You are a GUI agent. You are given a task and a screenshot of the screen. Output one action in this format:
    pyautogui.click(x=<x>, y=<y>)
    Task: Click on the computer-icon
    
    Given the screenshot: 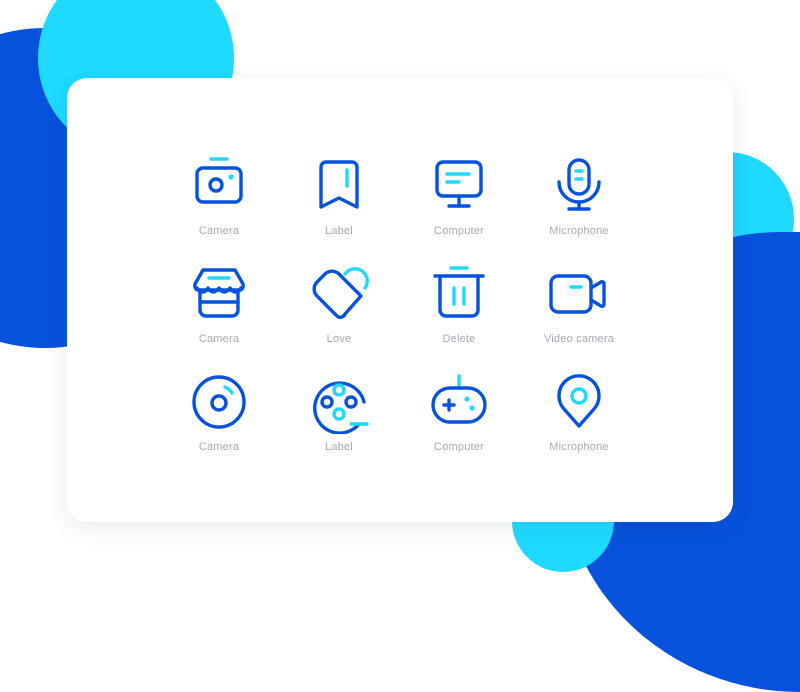 What is the action you would take?
    pyautogui.click(x=459, y=186)
    